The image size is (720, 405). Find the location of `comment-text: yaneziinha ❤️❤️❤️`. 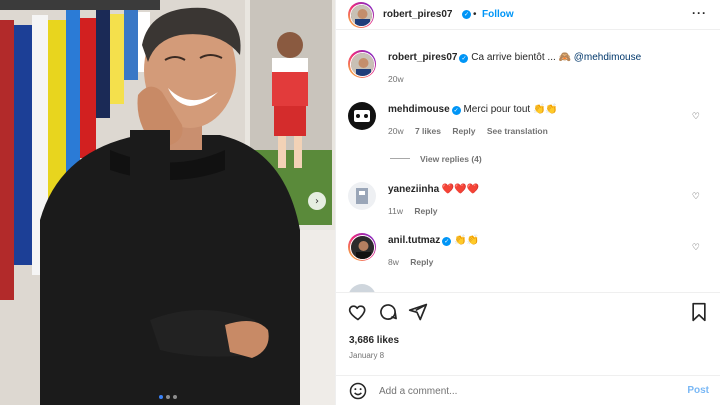

comment-text: yaneziinha ❤️❤️❤️ is located at coordinates (433, 189).